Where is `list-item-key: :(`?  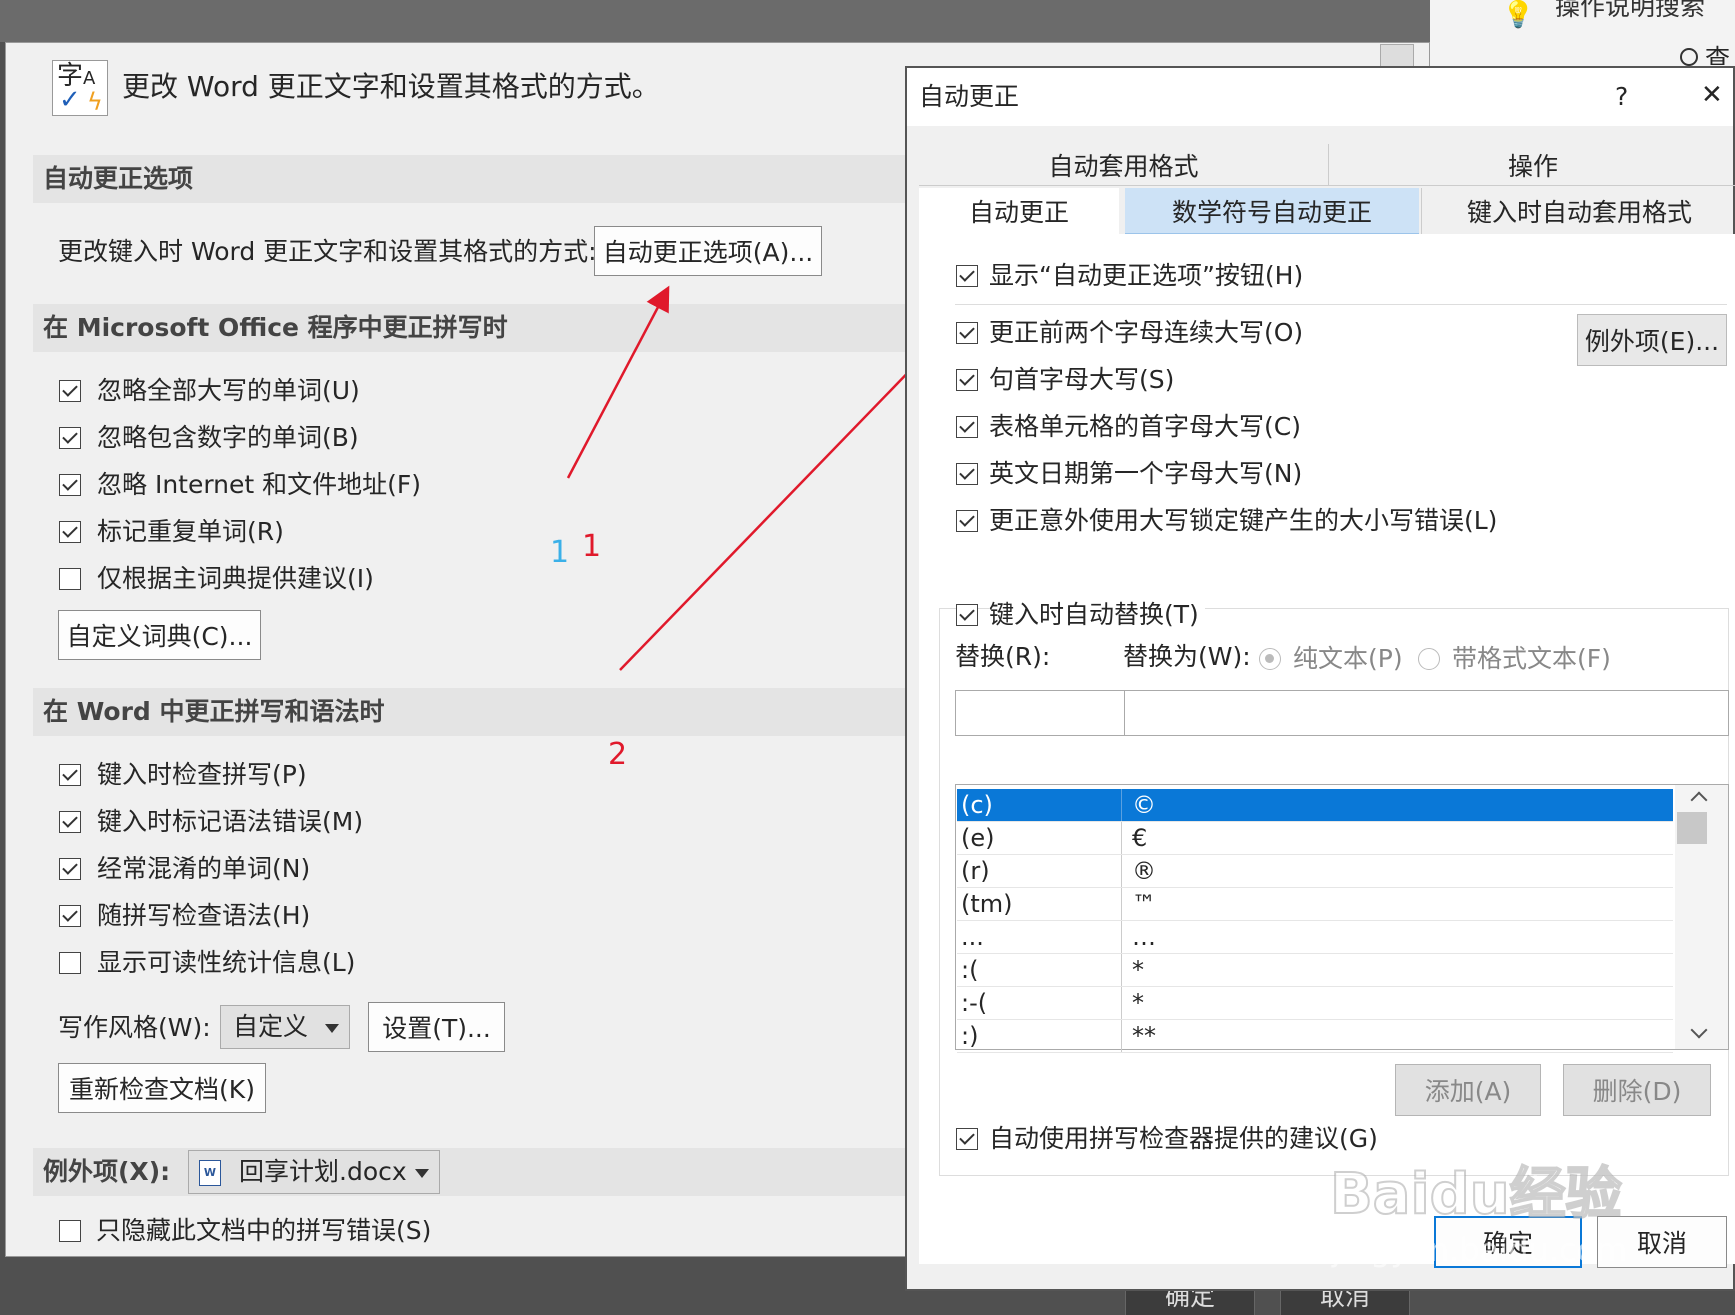
list-item-key: :( is located at coordinates (1039, 970).